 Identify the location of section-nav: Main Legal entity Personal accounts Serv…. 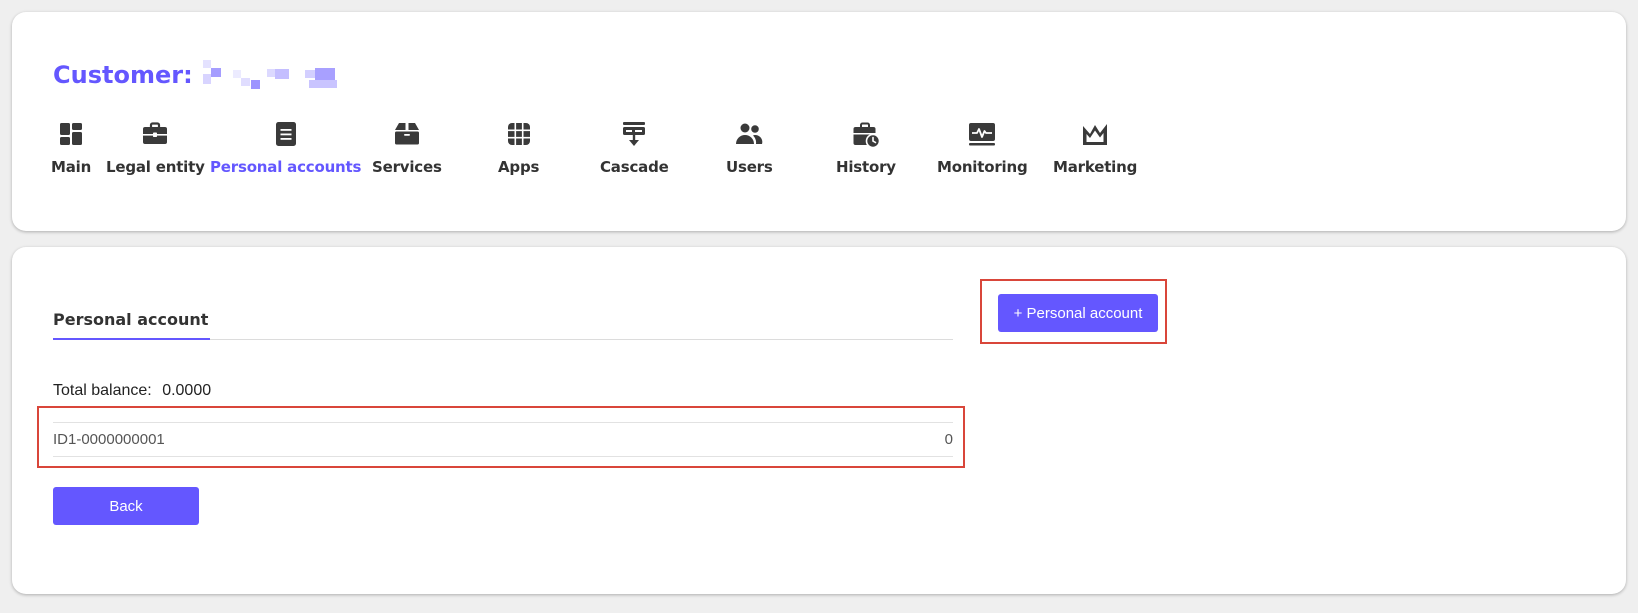
(612, 155).